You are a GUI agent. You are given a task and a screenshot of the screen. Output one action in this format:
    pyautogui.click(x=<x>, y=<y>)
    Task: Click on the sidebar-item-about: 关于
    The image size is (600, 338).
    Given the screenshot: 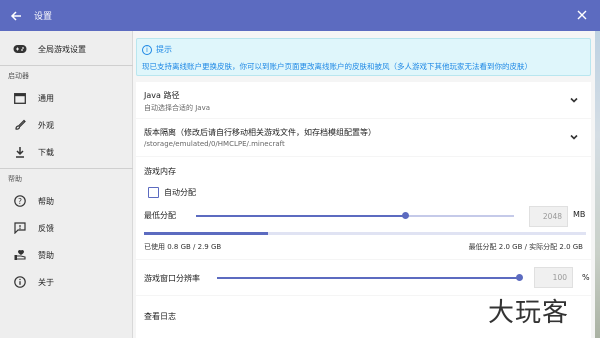 What is the action you would take?
    pyautogui.click(x=66, y=282)
    